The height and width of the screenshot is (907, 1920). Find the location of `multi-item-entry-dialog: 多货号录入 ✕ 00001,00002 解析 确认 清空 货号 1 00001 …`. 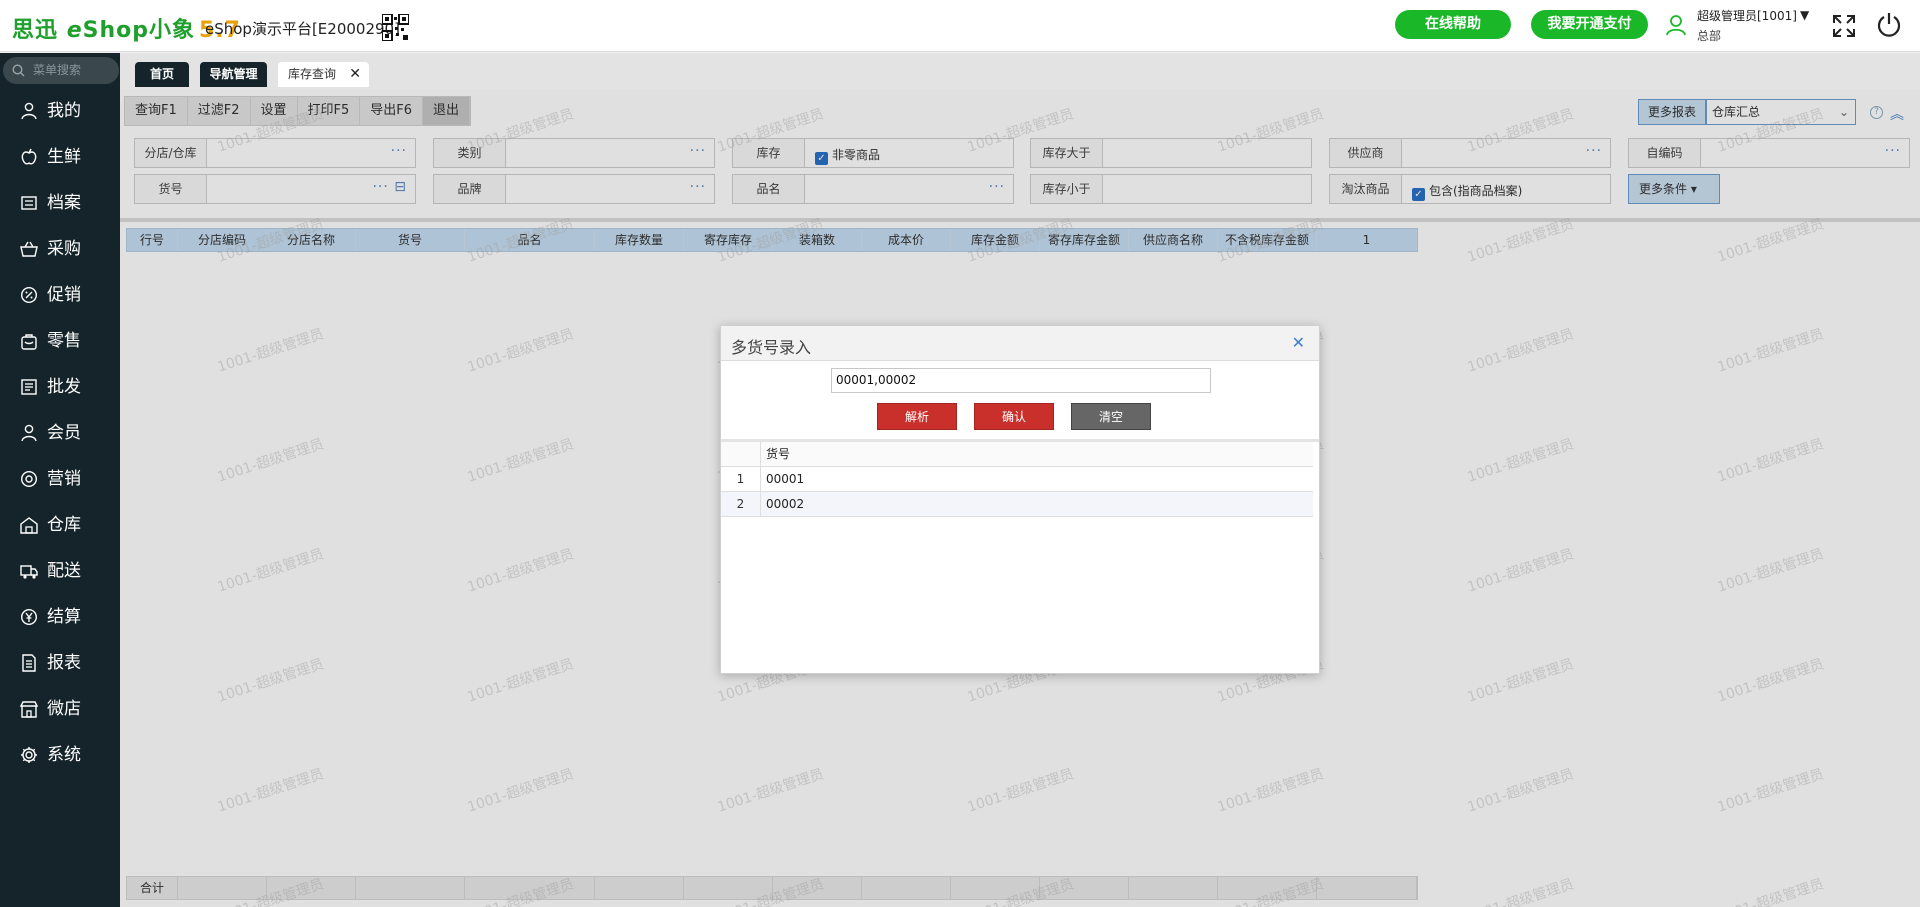

multi-item-entry-dialog: 多货号录入 ✕ 00001,00002 解析 确认 清空 货号 1 00001 … is located at coordinates (1020, 499).